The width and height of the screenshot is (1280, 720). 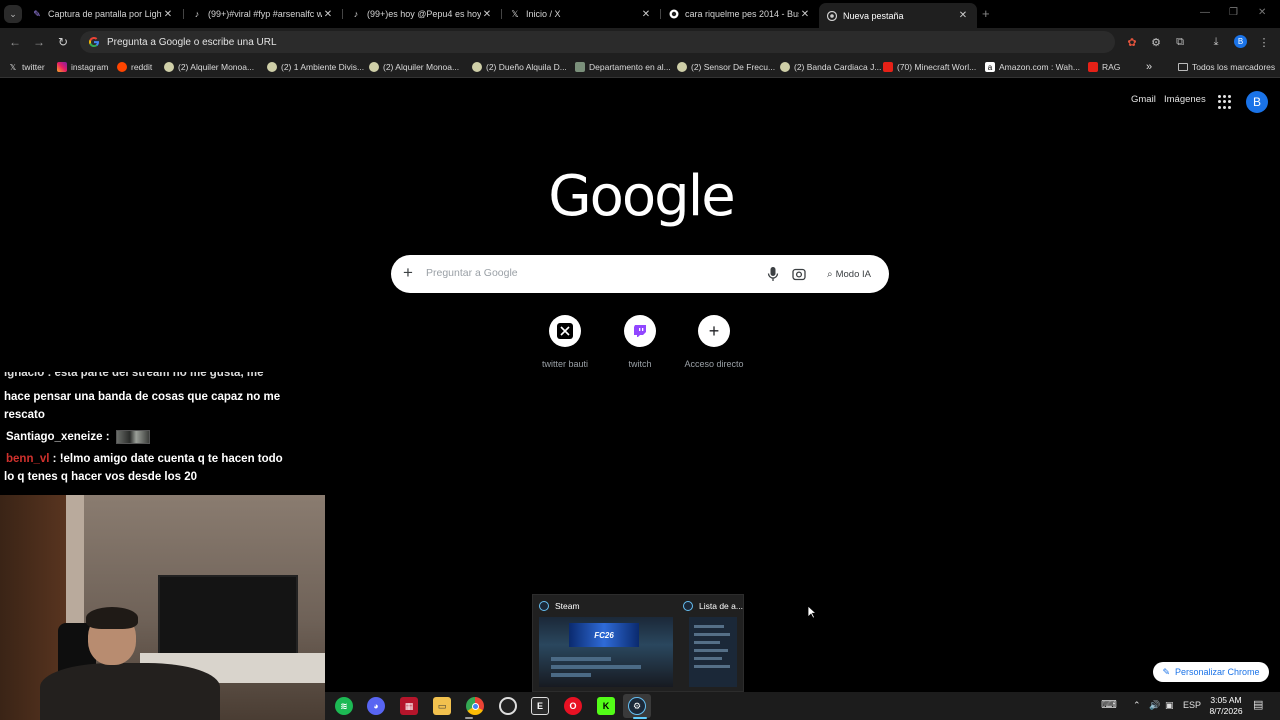 What do you see at coordinates (1226, 711) in the screenshot?
I see `clock-date: 8/7/2026` at bounding box center [1226, 711].